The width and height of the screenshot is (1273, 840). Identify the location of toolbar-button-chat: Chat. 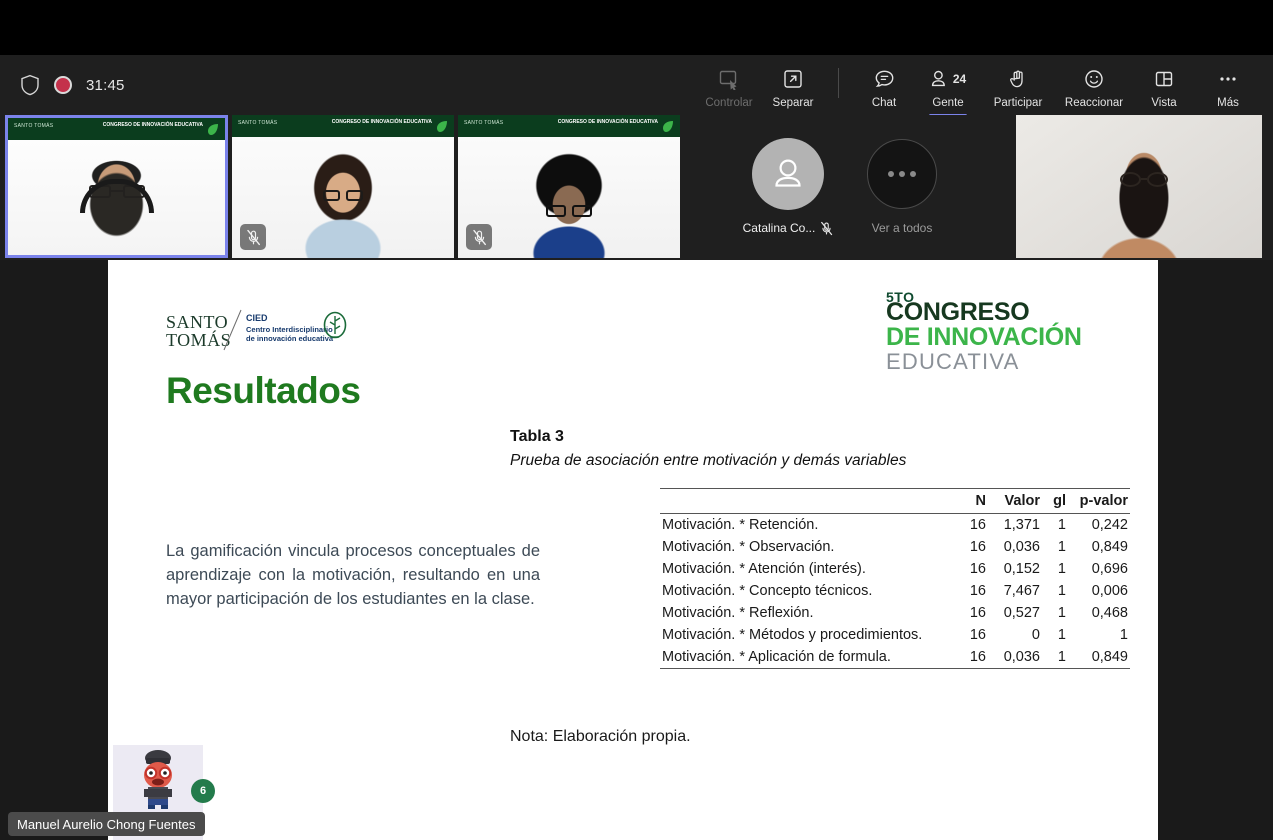
(884, 85).